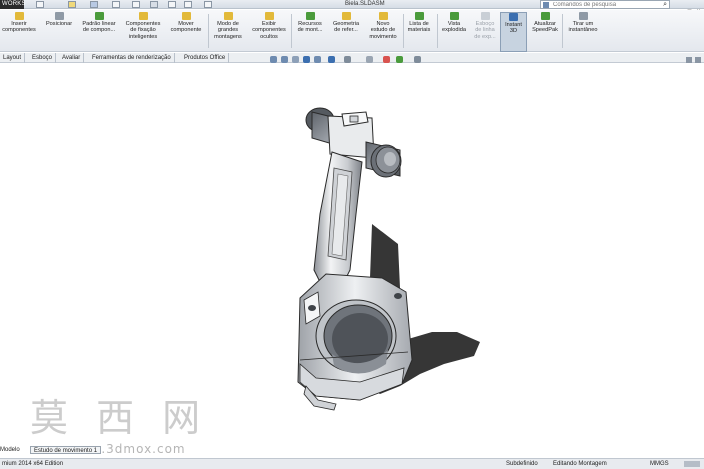  What do you see at coordinates (689, 60) in the screenshot?
I see `split-view-icon` at bounding box center [689, 60].